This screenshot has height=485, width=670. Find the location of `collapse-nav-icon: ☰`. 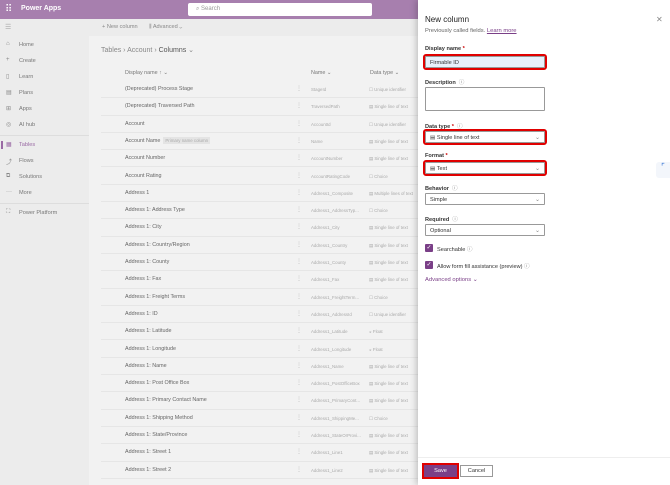

collapse-nav-icon: ☰ is located at coordinates (8, 27).